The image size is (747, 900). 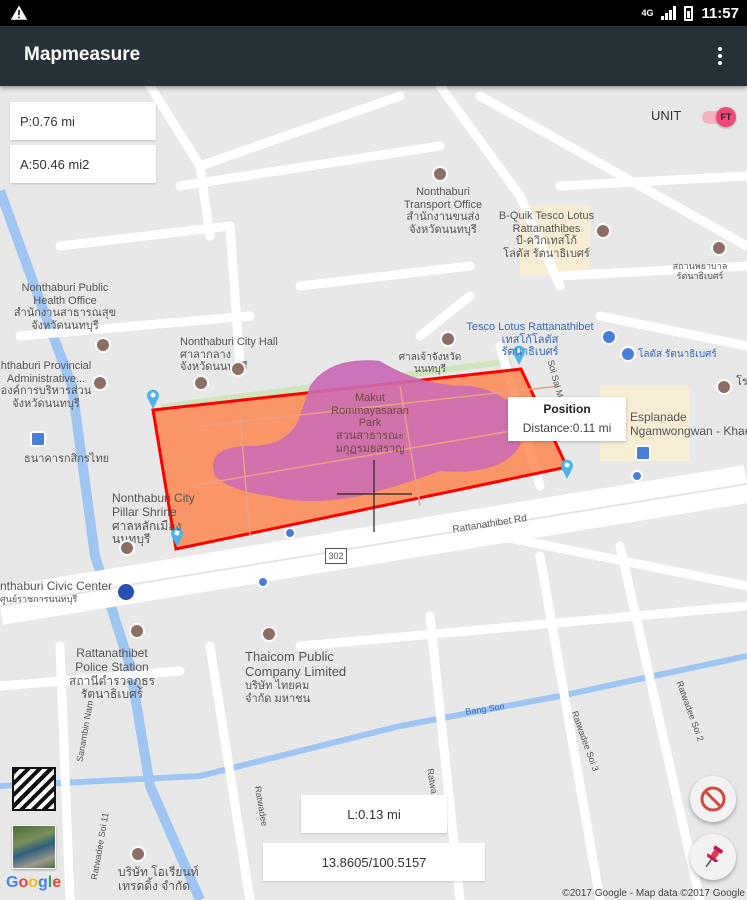 What do you see at coordinates (83, 121) in the screenshot?
I see `perimeter-readout: P:0.76 mi` at bounding box center [83, 121].